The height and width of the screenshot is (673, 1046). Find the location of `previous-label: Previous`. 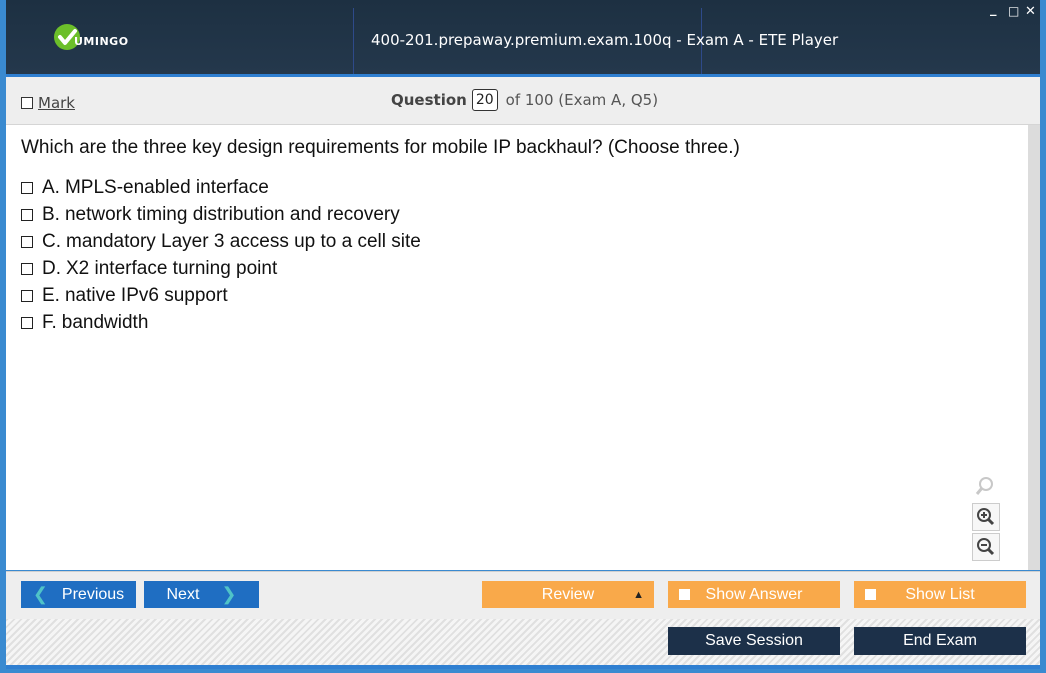

previous-label: Previous is located at coordinates (93, 594).